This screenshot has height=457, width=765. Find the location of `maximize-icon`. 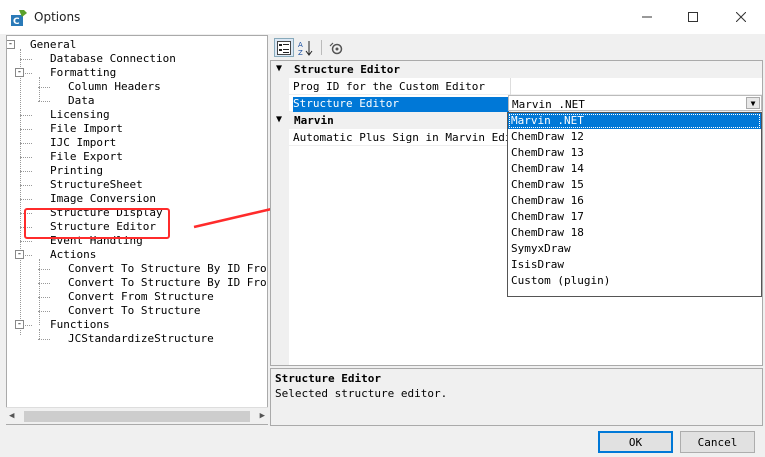

maximize-icon is located at coordinates (693, 17).